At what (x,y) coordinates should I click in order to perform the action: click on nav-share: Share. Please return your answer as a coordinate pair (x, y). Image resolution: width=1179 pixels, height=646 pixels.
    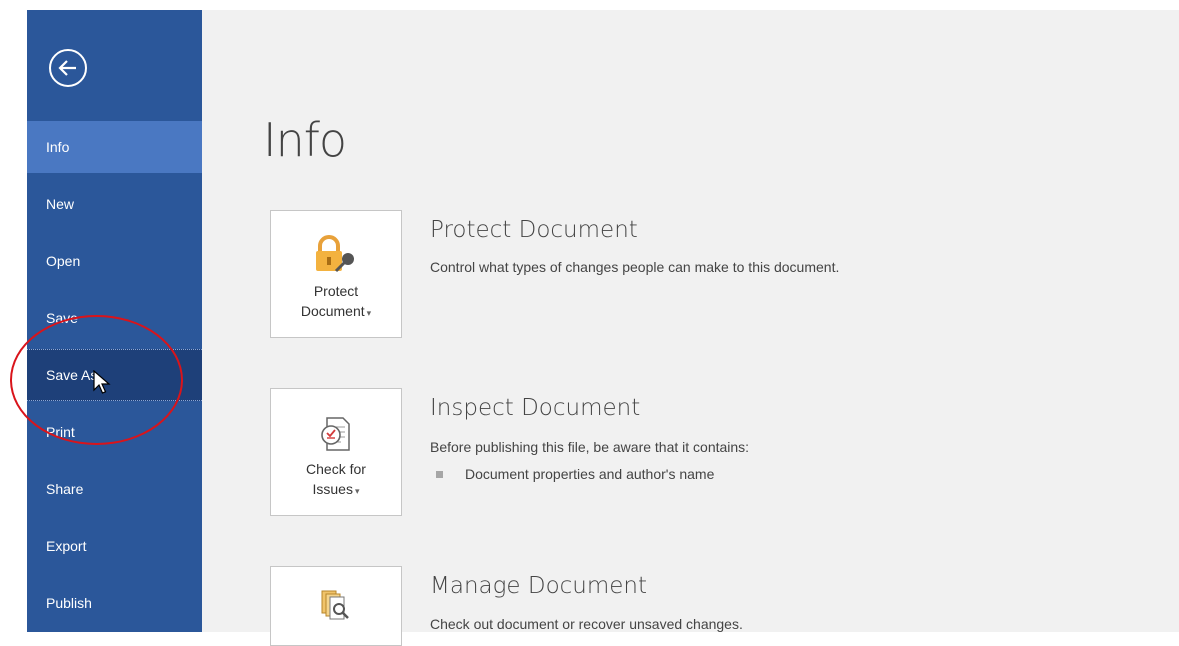
    Looking at the image, I should click on (114, 489).